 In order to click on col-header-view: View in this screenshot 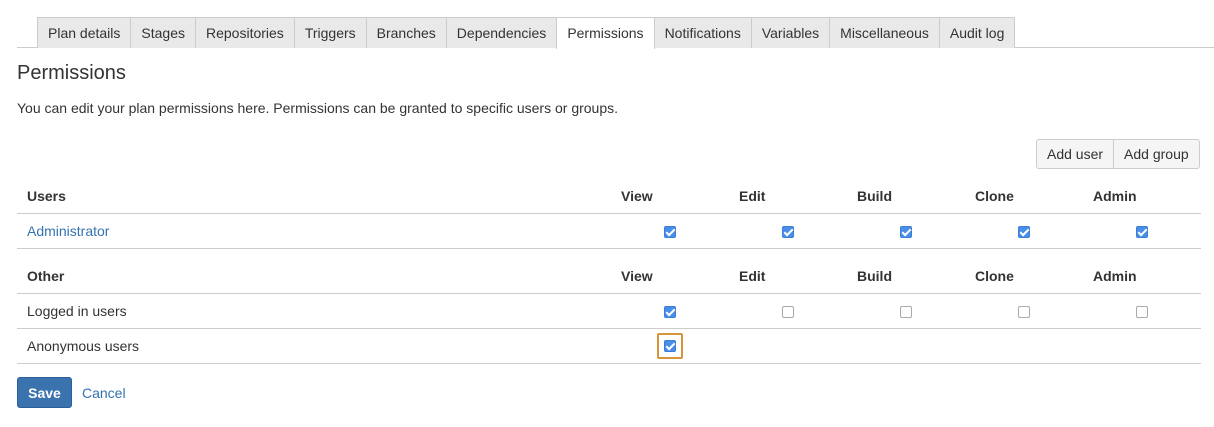, I will do `click(637, 195)`.